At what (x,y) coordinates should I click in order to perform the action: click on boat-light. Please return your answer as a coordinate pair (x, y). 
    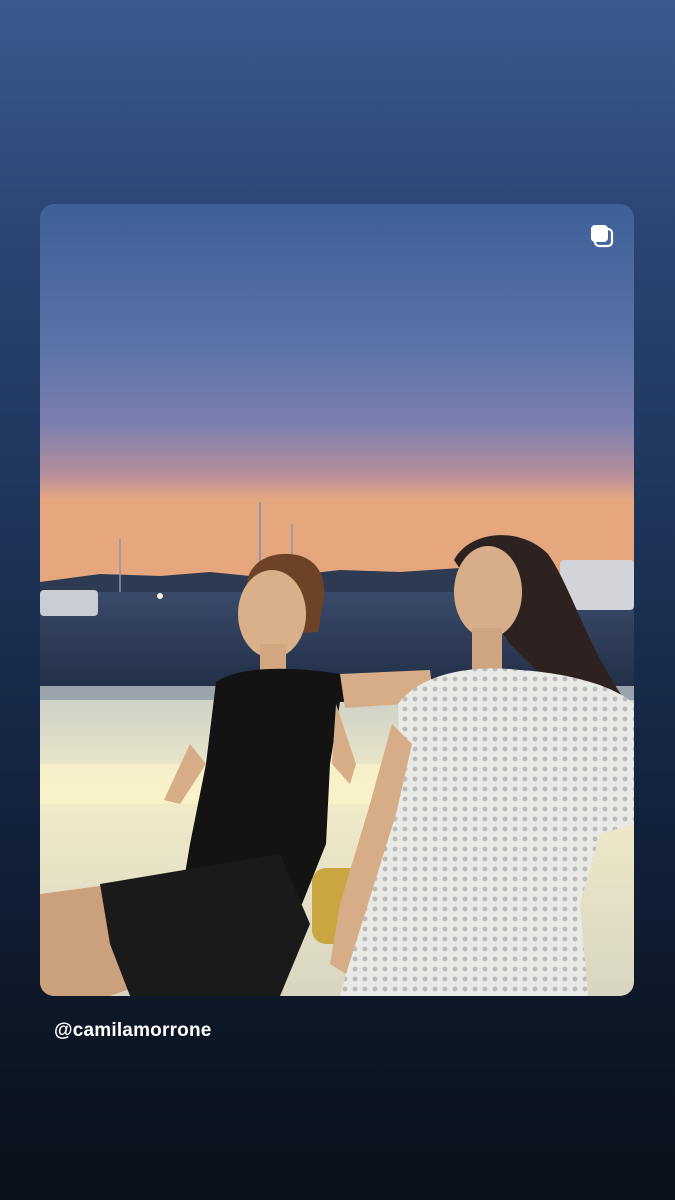
    Looking at the image, I should click on (160, 596).